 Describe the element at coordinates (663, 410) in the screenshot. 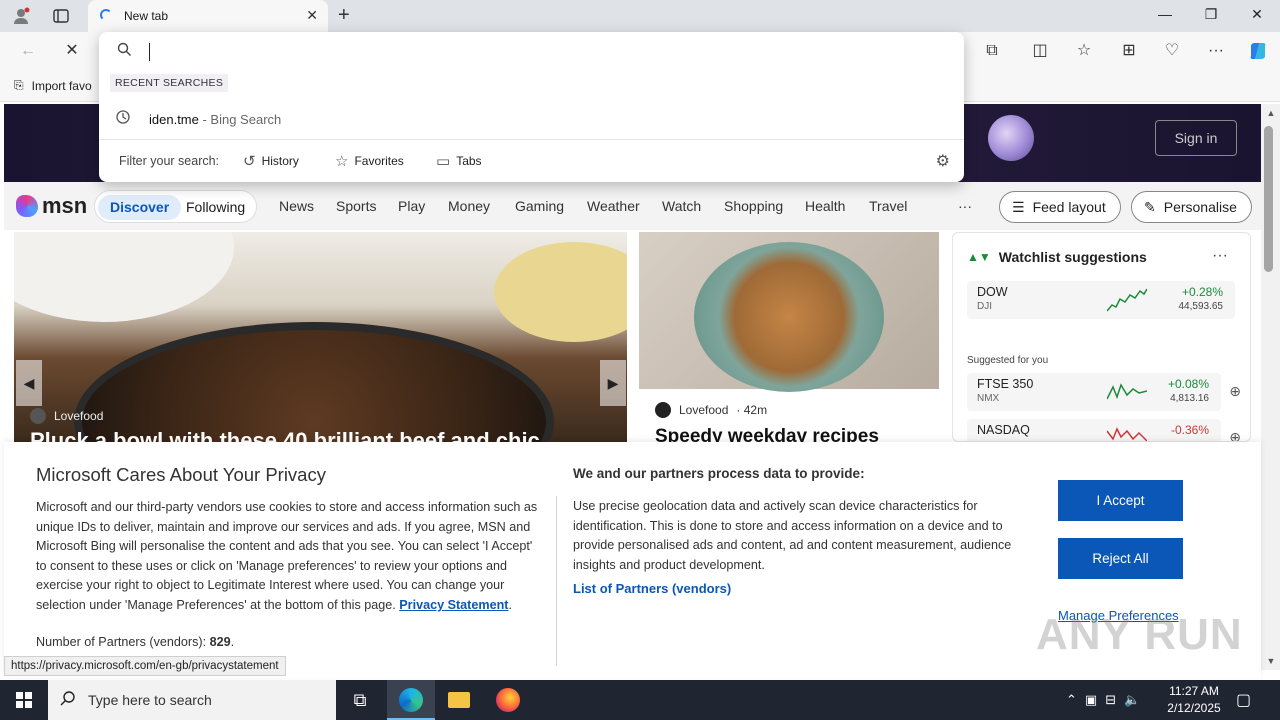

I see `source-logo-icon` at that location.